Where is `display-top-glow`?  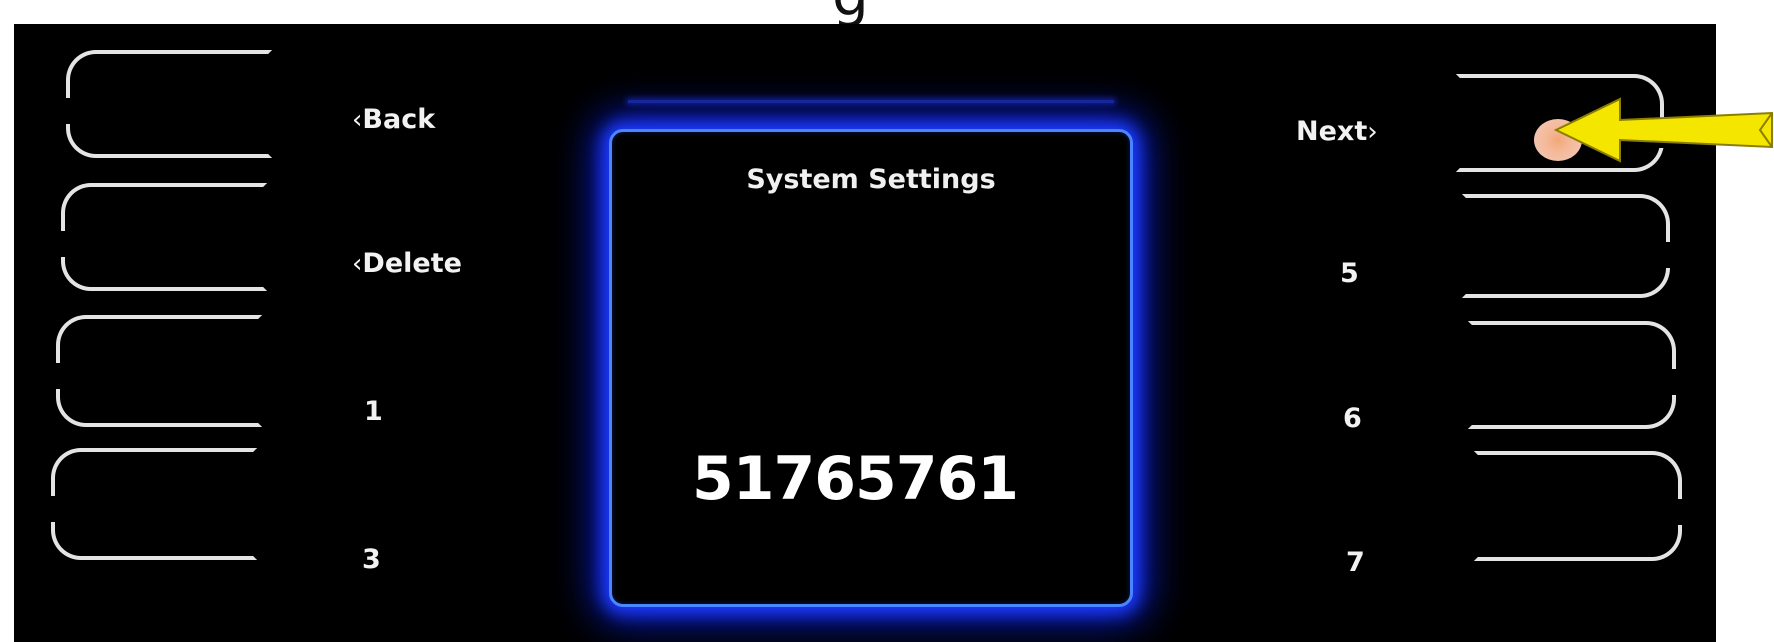 display-top-glow is located at coordinates (871, 101).